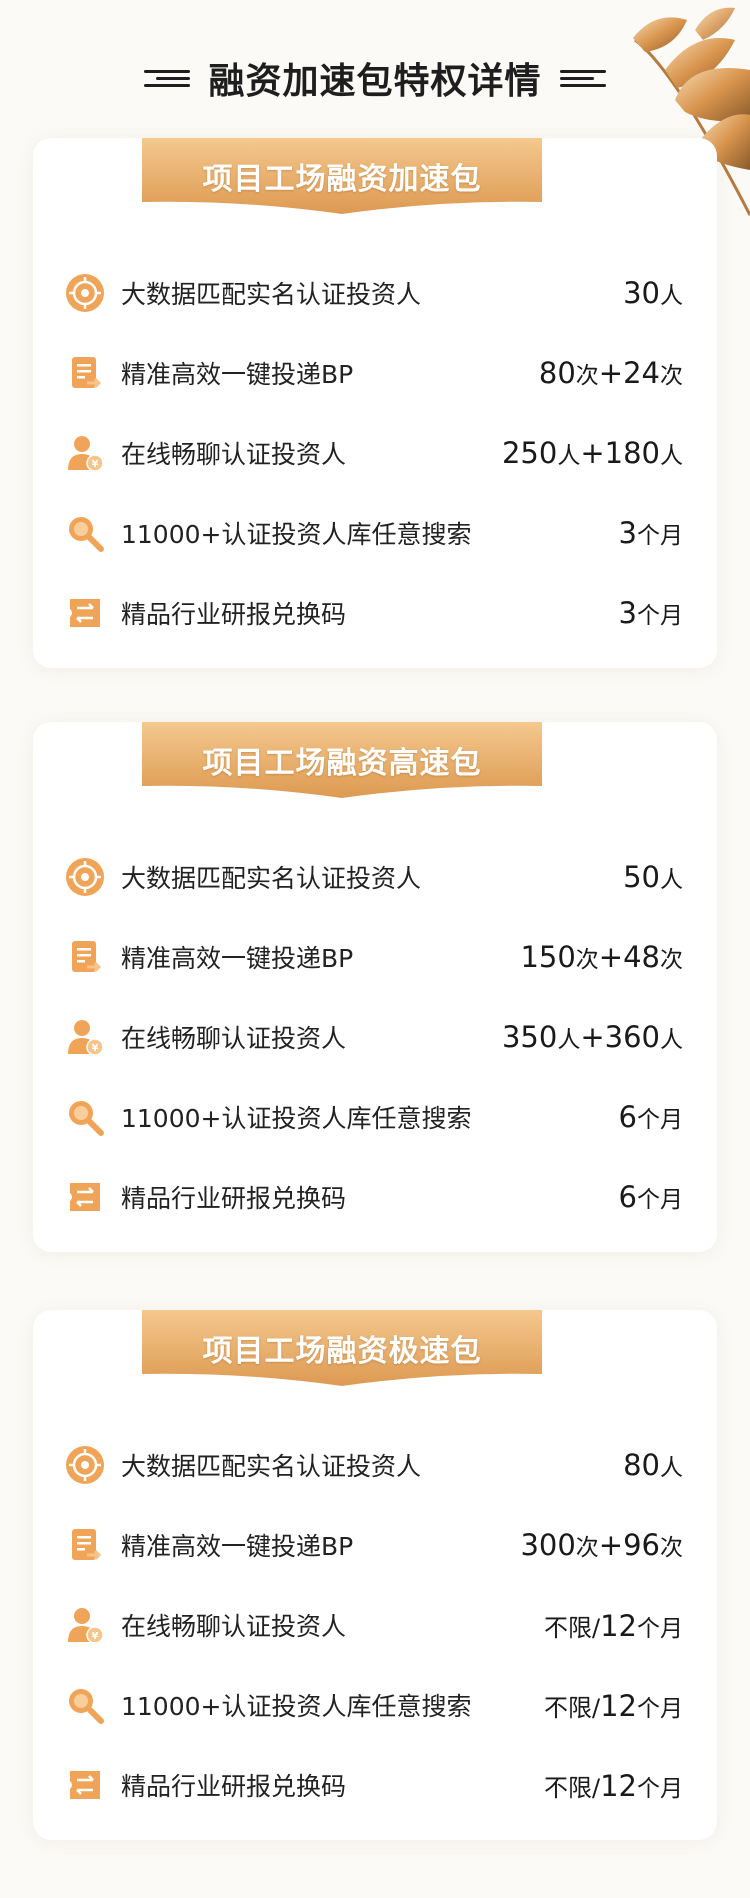 The height and width of the screenshot is (1898, 750). What do you see at coordinates (627, 533) in the screenshot?
I see `value-number: 3` at bounding box center [627, 533].